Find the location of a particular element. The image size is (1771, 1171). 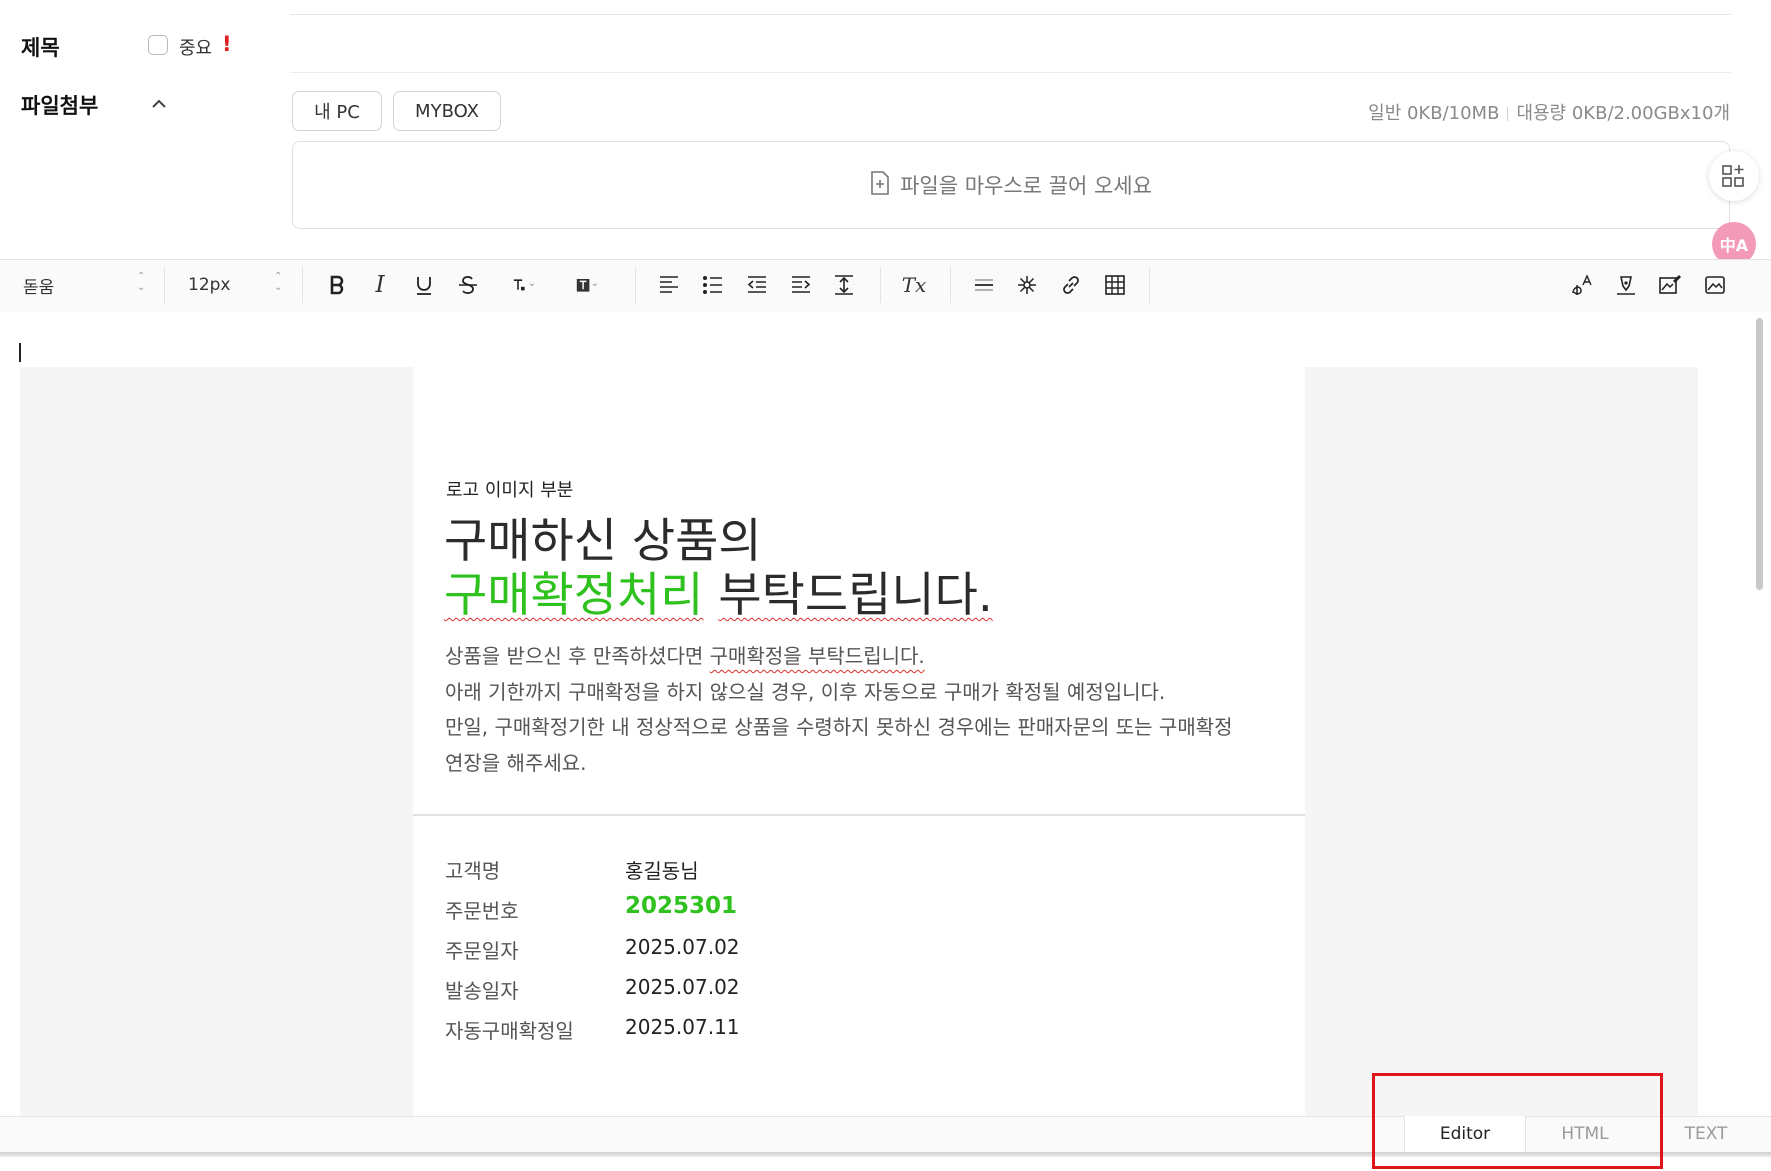

clear-format-icon: Tx is located at coordinates (914, 285).